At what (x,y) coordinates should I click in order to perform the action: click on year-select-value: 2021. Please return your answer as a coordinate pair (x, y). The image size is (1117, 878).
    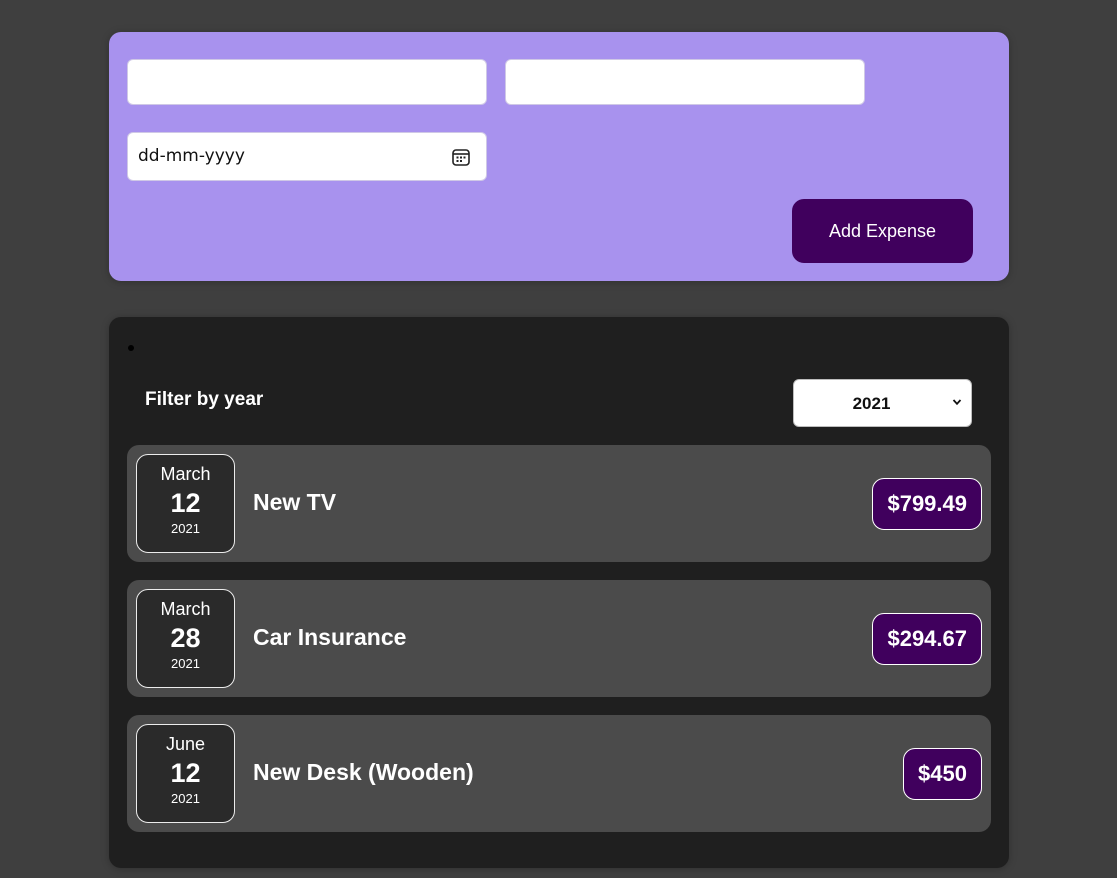
    Looking at the image, I should click on (871, 403).